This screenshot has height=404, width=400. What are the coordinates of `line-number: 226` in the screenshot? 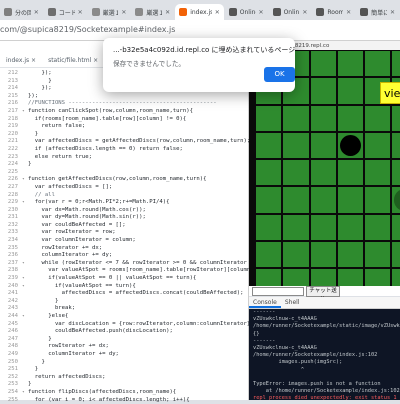 It's located at (12, 179).